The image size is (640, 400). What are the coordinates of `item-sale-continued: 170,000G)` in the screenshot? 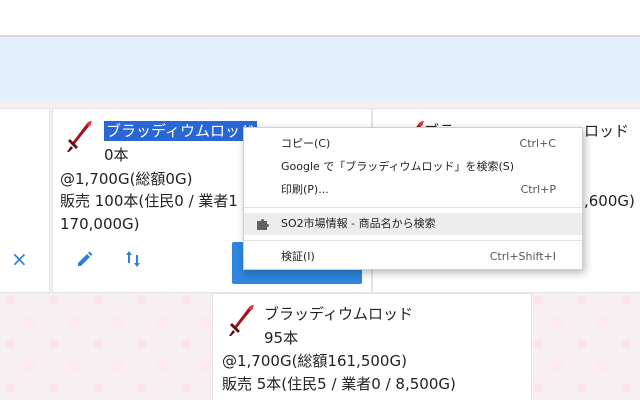 It's located at (100, 224).